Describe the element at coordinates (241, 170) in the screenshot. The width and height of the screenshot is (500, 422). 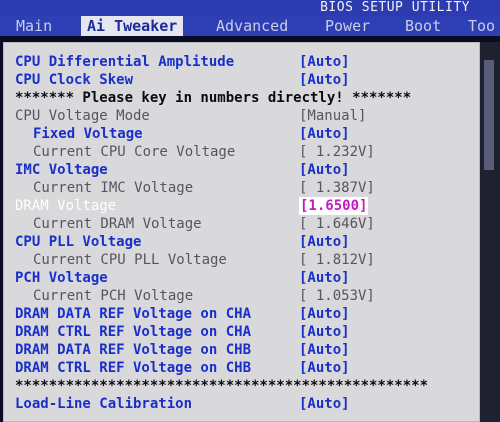
I see `setting-imc-voltage: IMC Voltage [Auto]` at that location.